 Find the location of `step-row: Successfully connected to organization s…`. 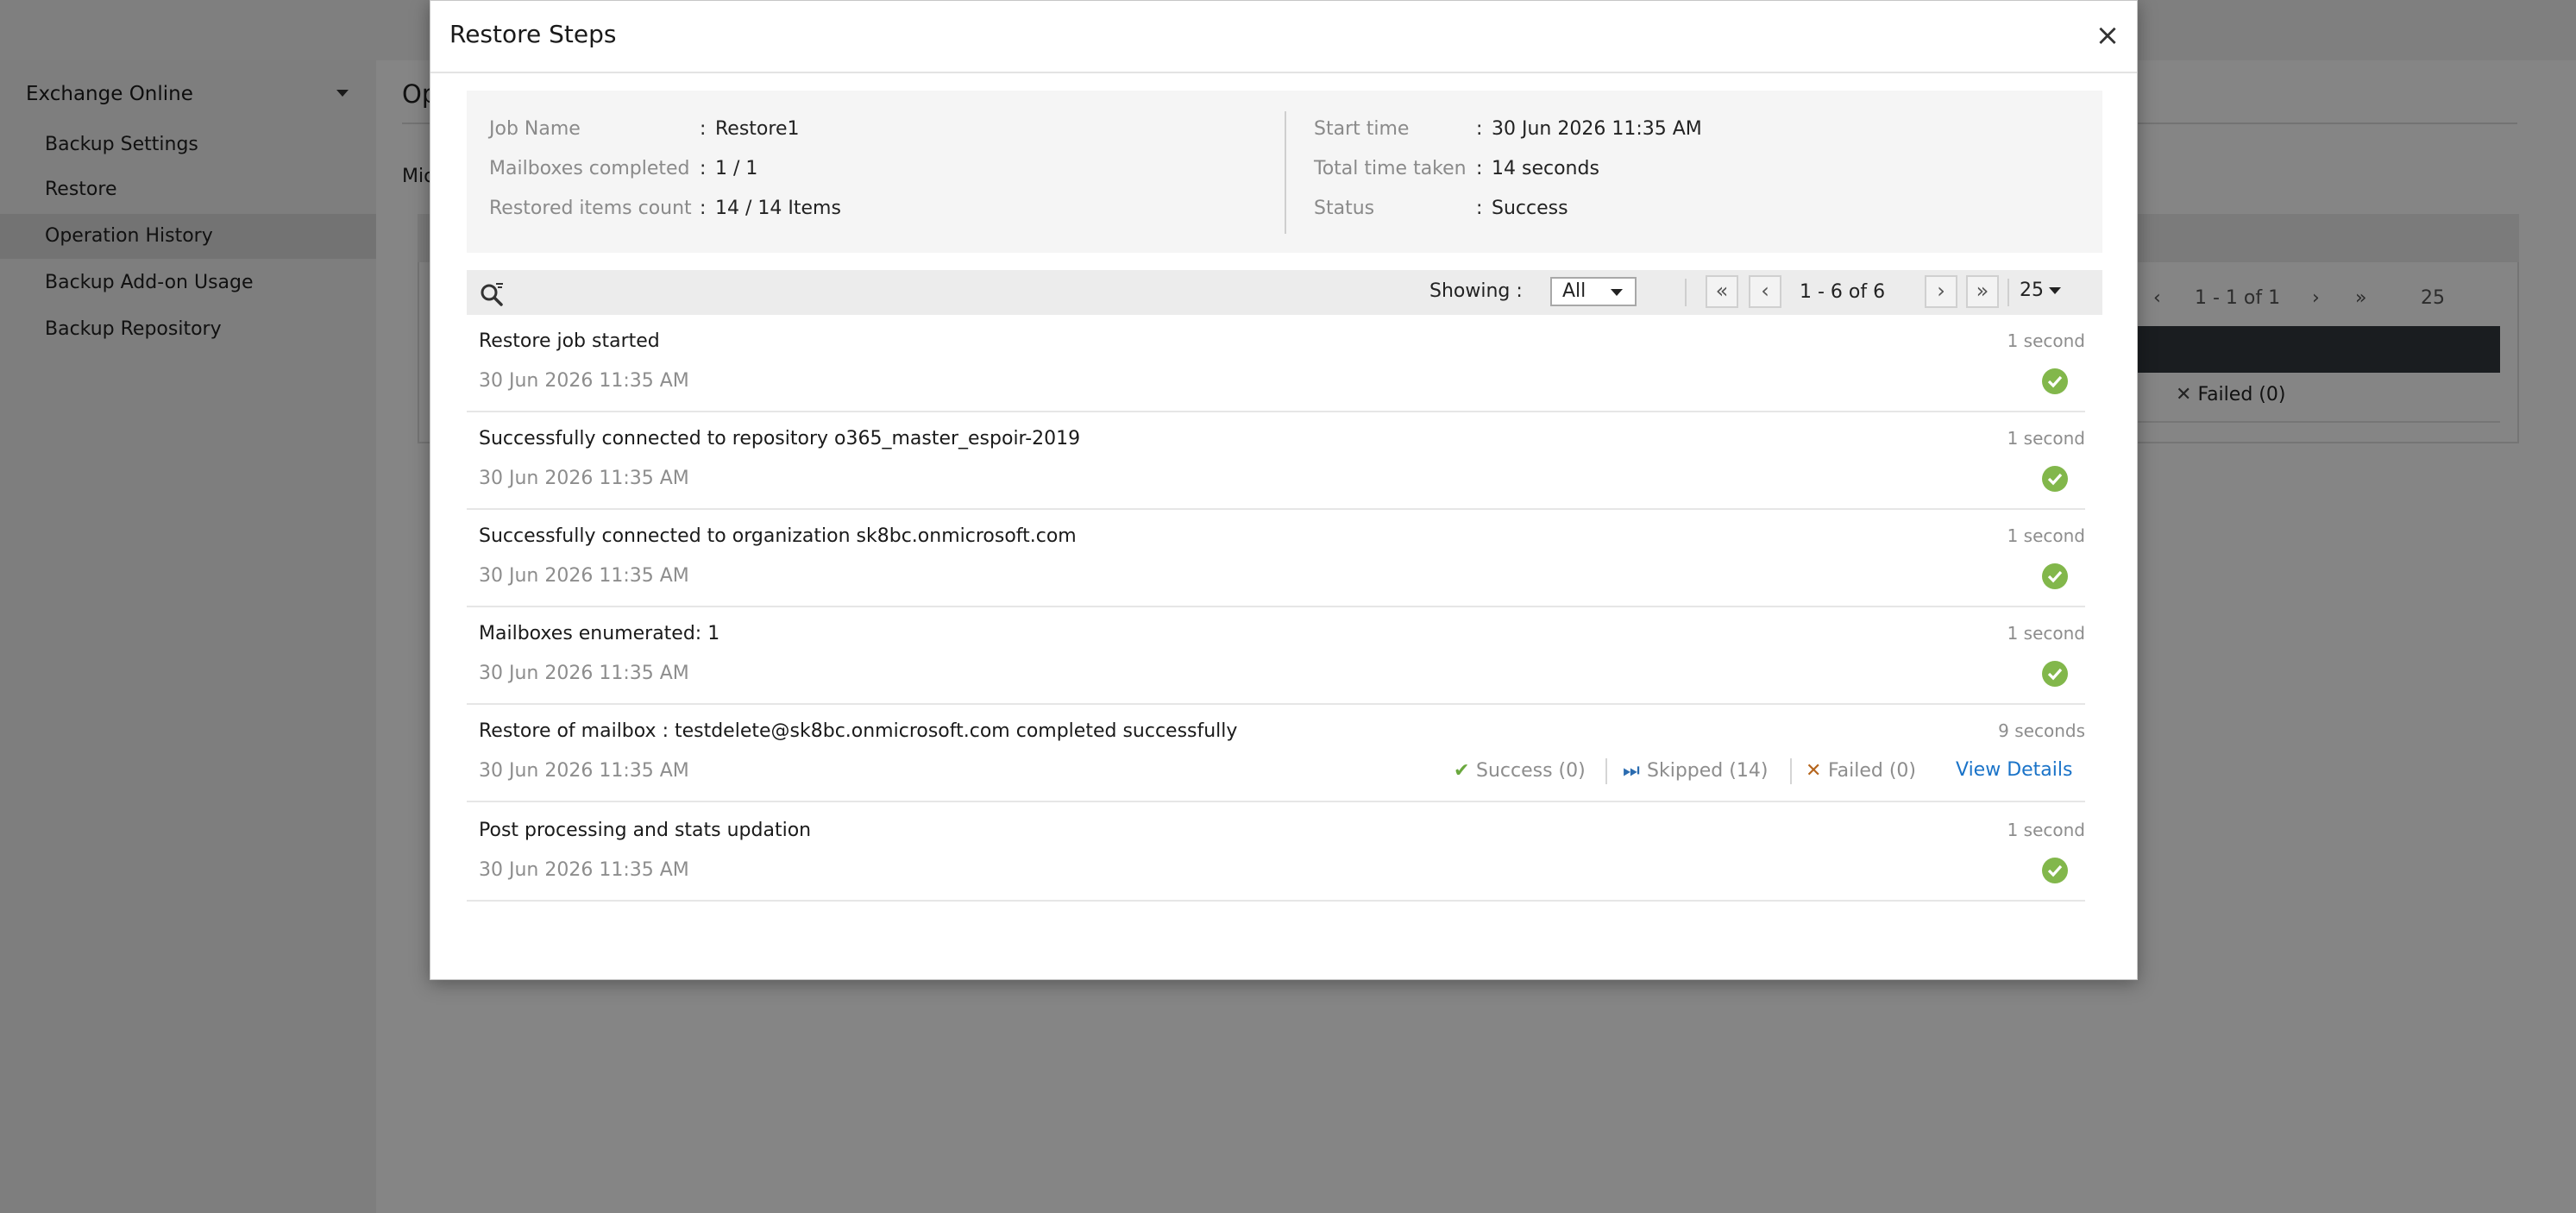

step-row: Successfully connected to organization s… is located at coordinates (1276, 558).